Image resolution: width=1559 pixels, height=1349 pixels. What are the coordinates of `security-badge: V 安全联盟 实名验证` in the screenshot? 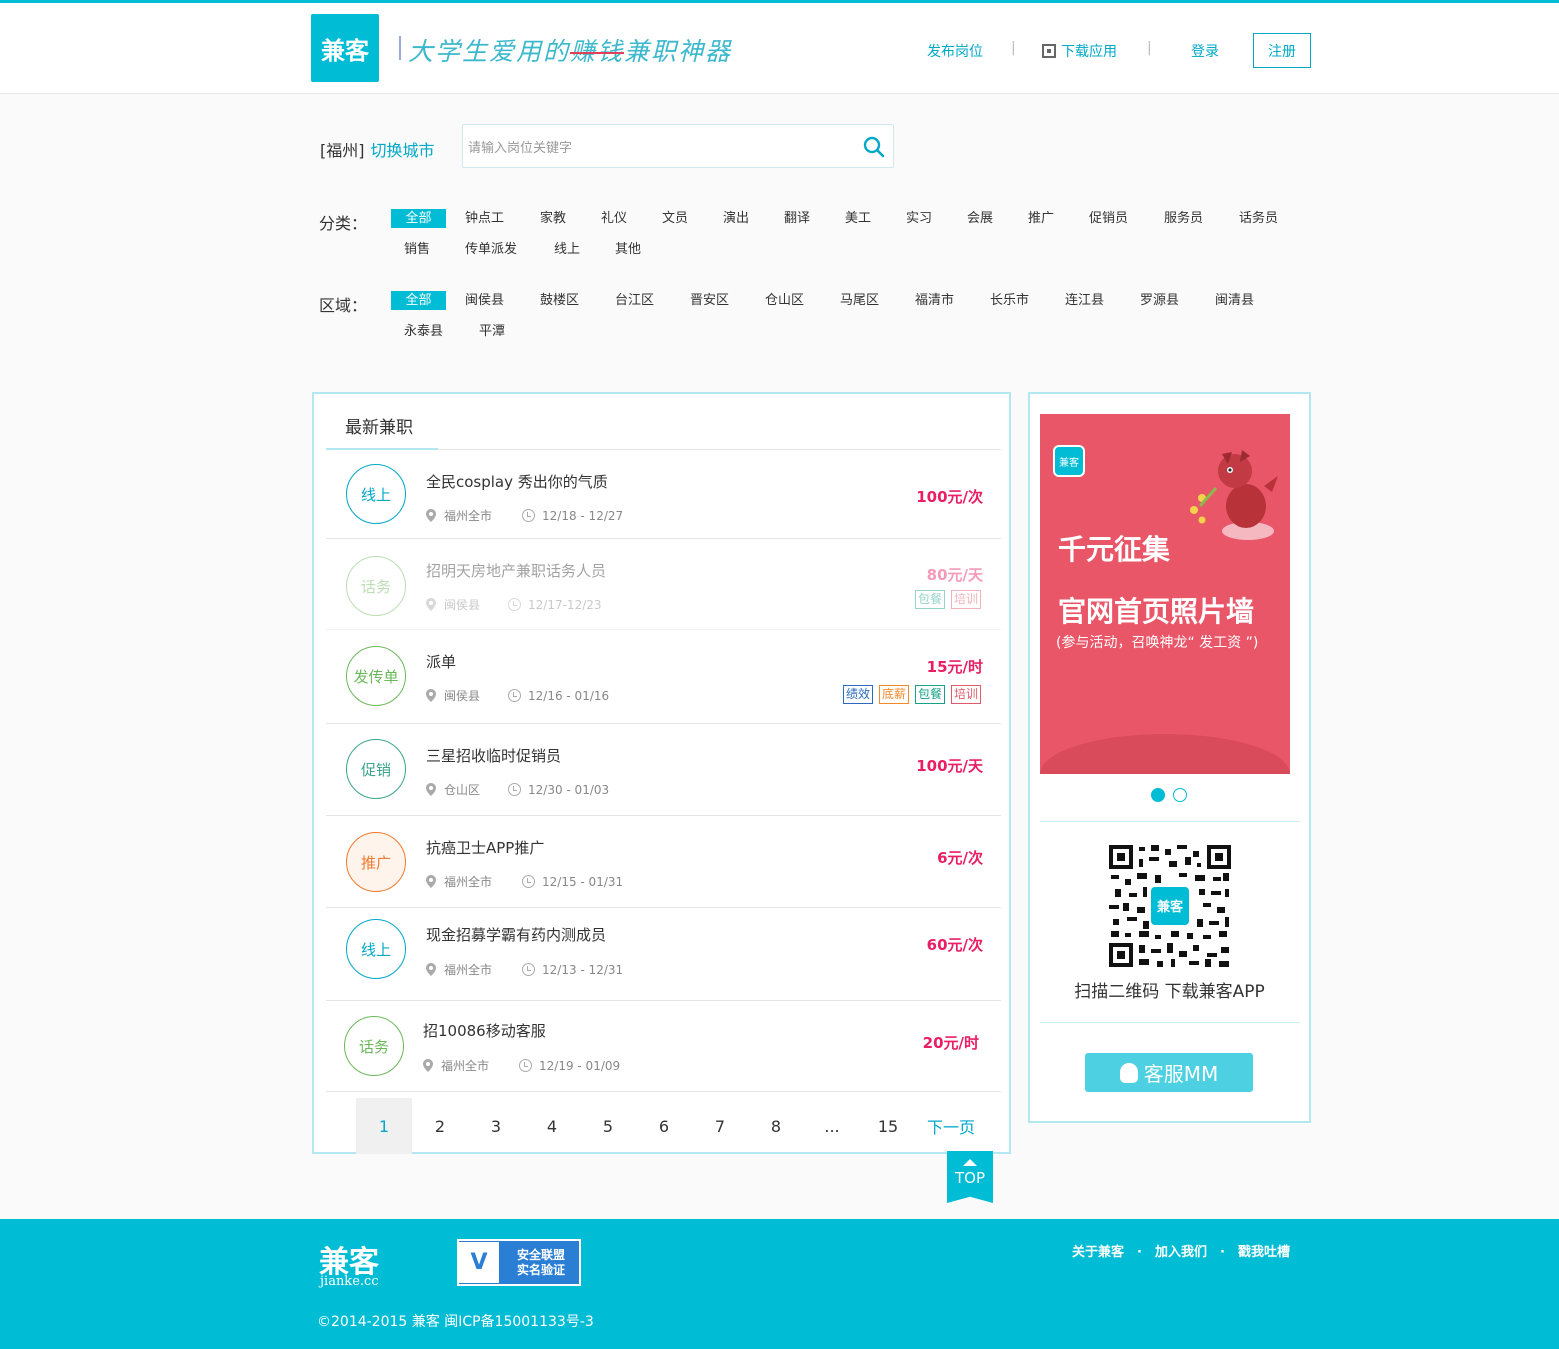 It's located at (519, 1262).